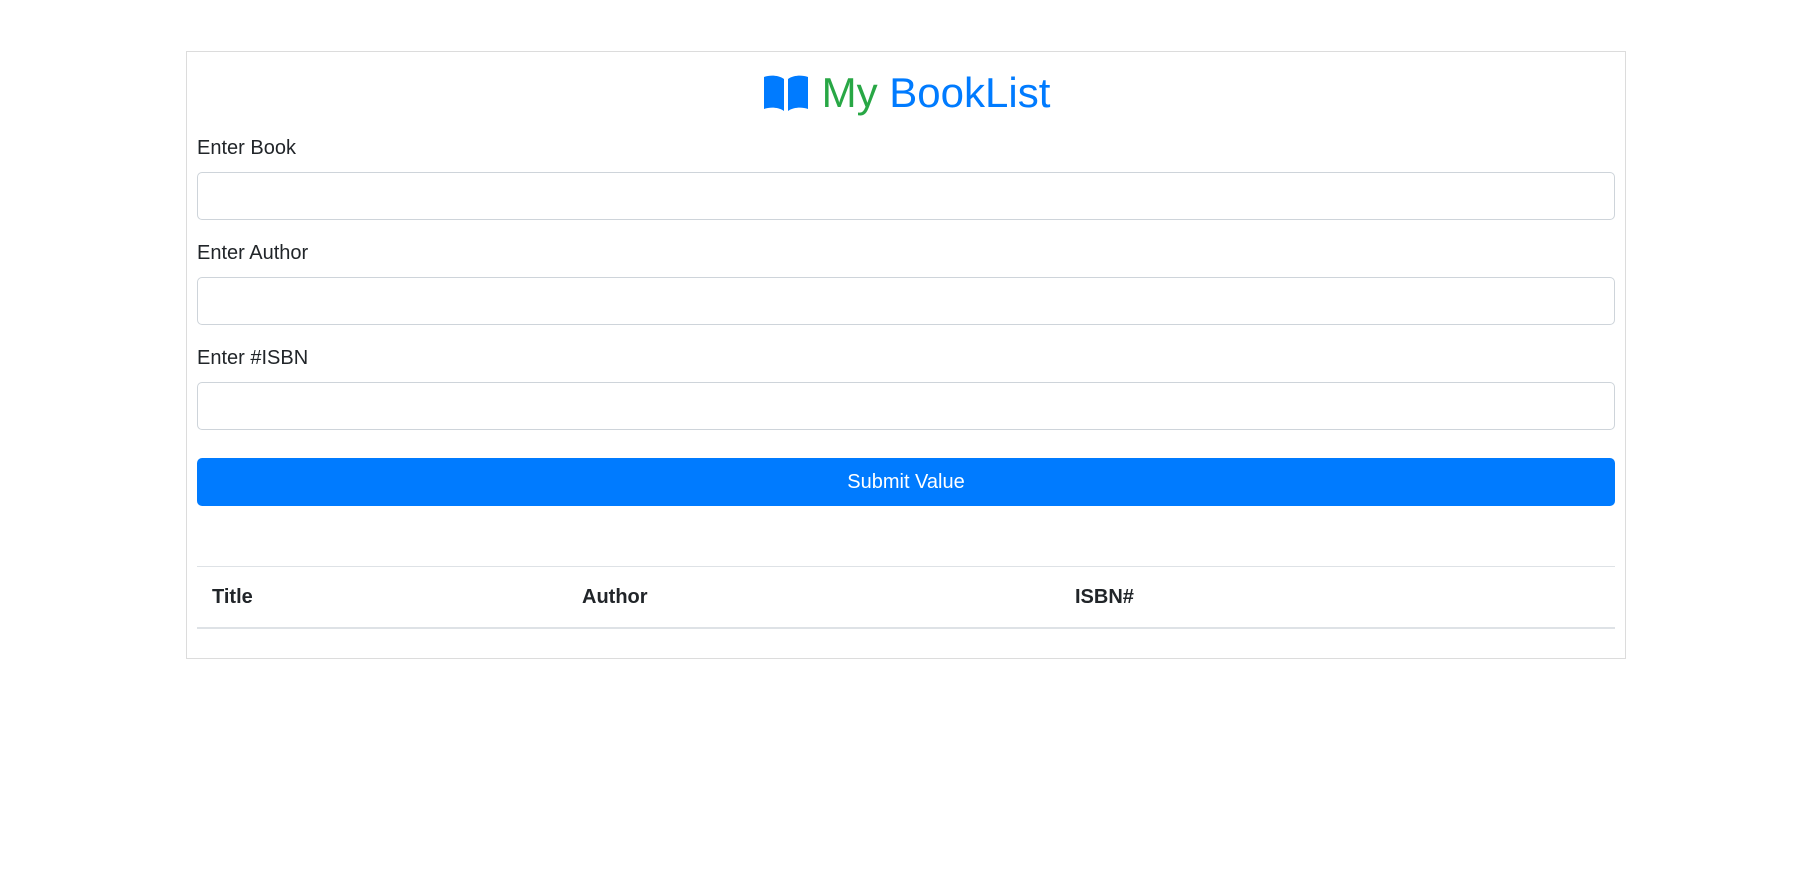 Image resolution: width=1803 pixels, height=879 pixels. What do you see at coordinates (906, 196) in the screenshot?
I see `book-input` at bounding box center [906, 196].